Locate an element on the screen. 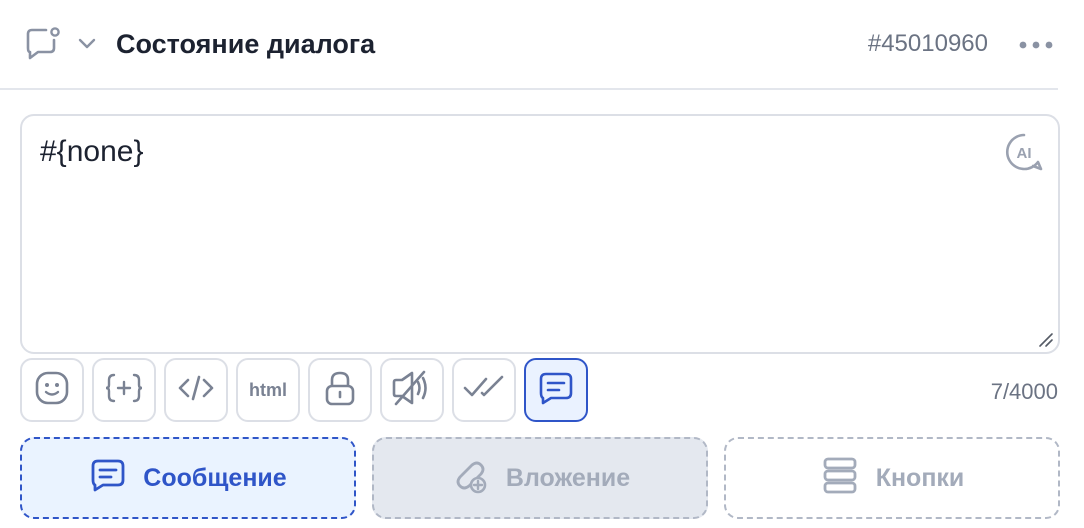  add-attachment-button: Вложение is located at coordinates (540, 478).